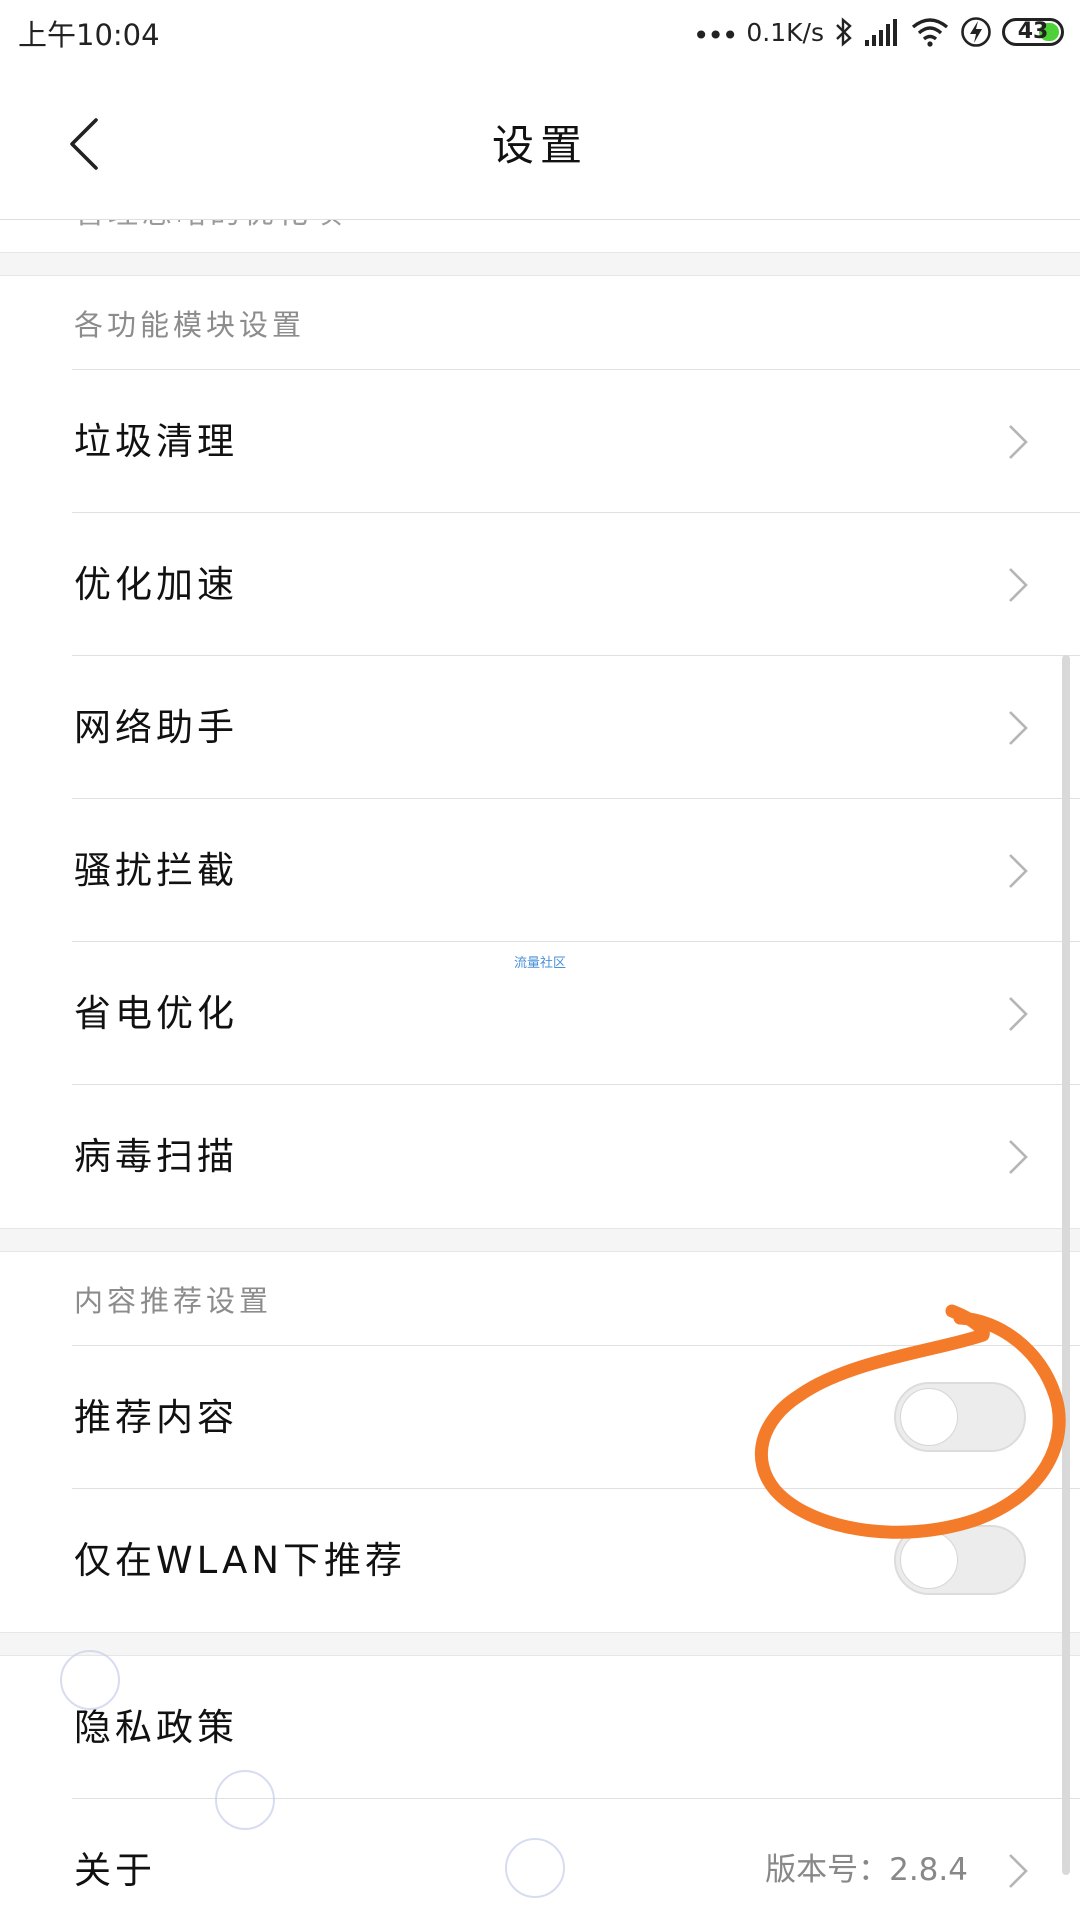  I want to click on battery-icon: 43, so click(1033, 32).